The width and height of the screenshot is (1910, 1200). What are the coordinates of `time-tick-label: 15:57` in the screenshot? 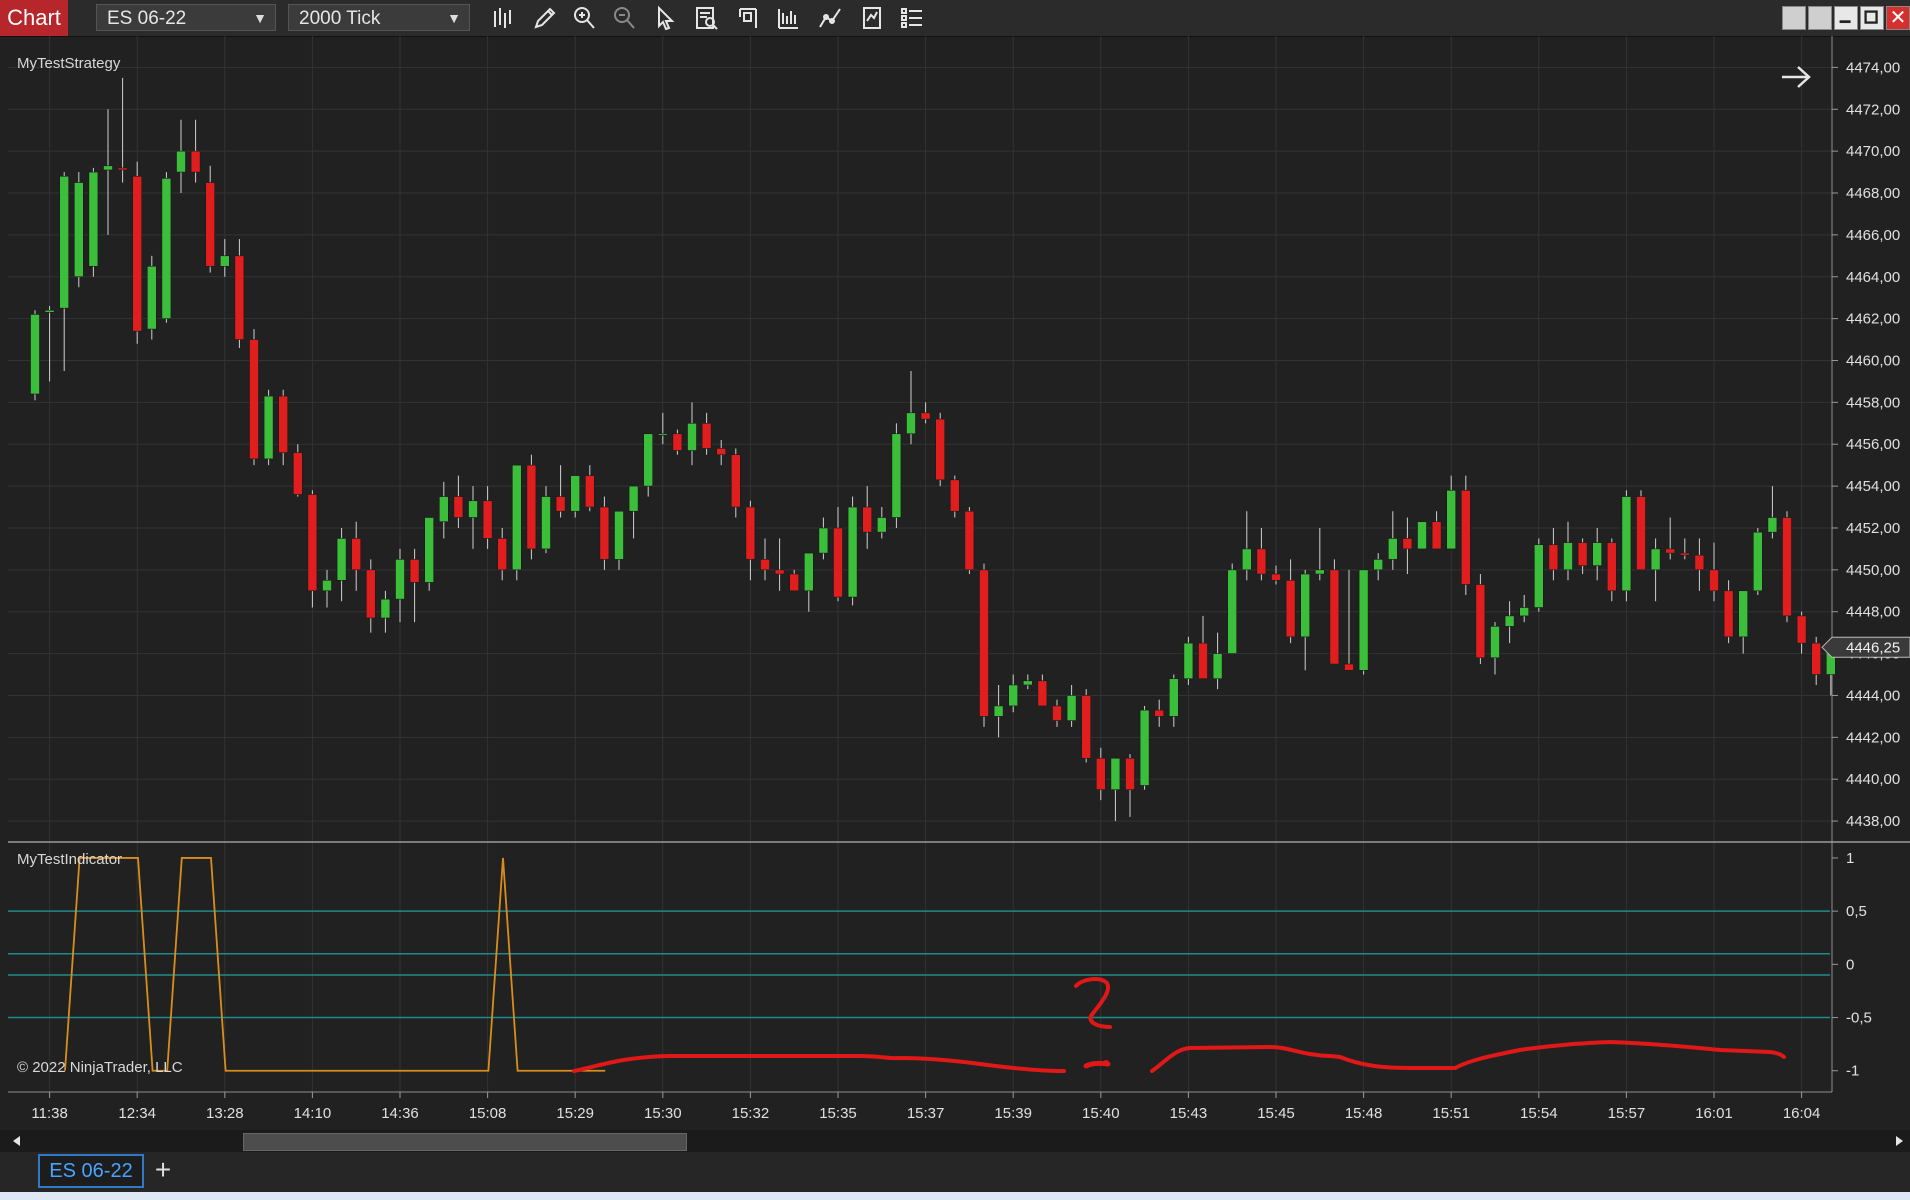 It's located at (1627, 1113).